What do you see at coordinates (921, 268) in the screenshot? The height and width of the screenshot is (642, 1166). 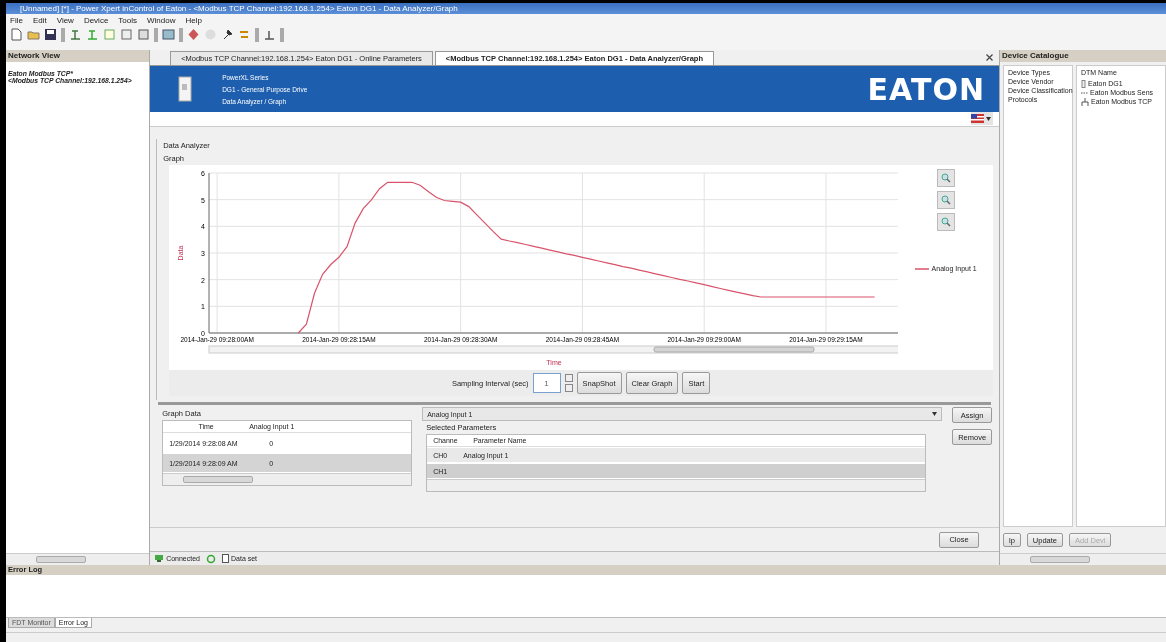 I see `legend-line` at bounding box center [921, 268].